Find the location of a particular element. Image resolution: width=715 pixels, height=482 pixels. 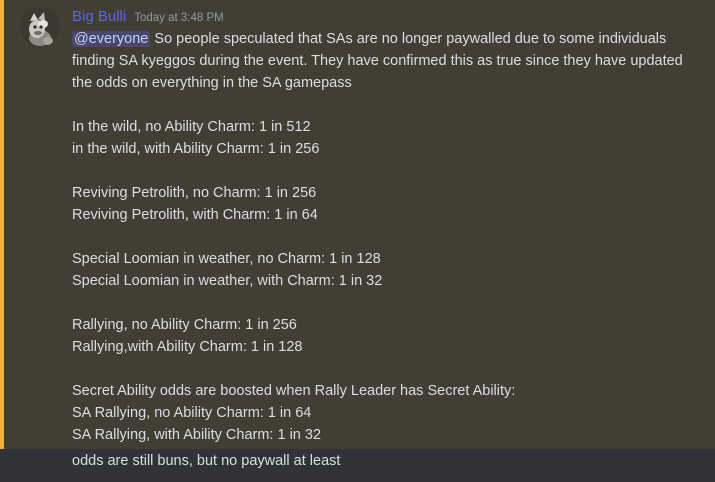

odds-line: Reviving Petrolith, with Charm: 1 in 64 is located at coordinates (195, 215).